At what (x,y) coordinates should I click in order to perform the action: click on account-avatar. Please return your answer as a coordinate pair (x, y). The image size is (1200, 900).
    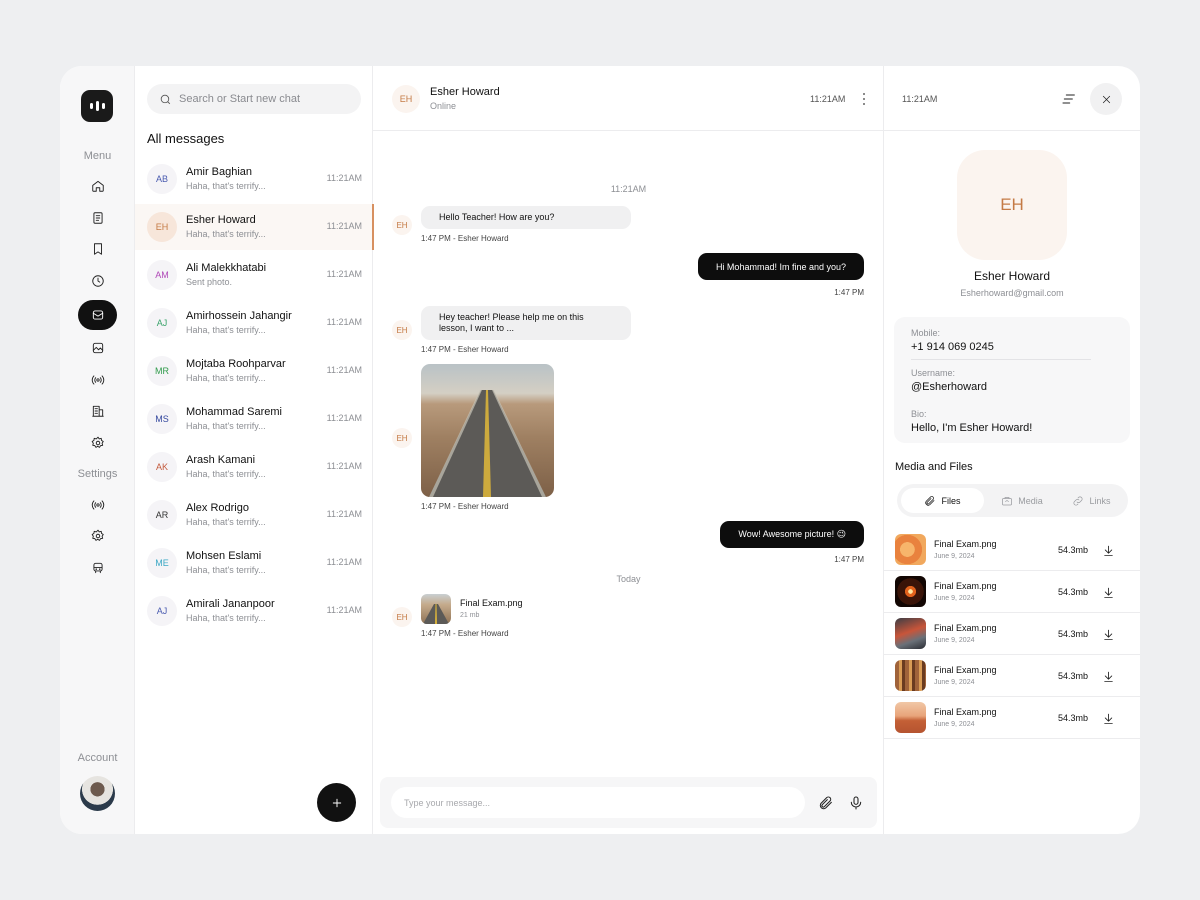
    Looking at the image, I should click on (97, 793).